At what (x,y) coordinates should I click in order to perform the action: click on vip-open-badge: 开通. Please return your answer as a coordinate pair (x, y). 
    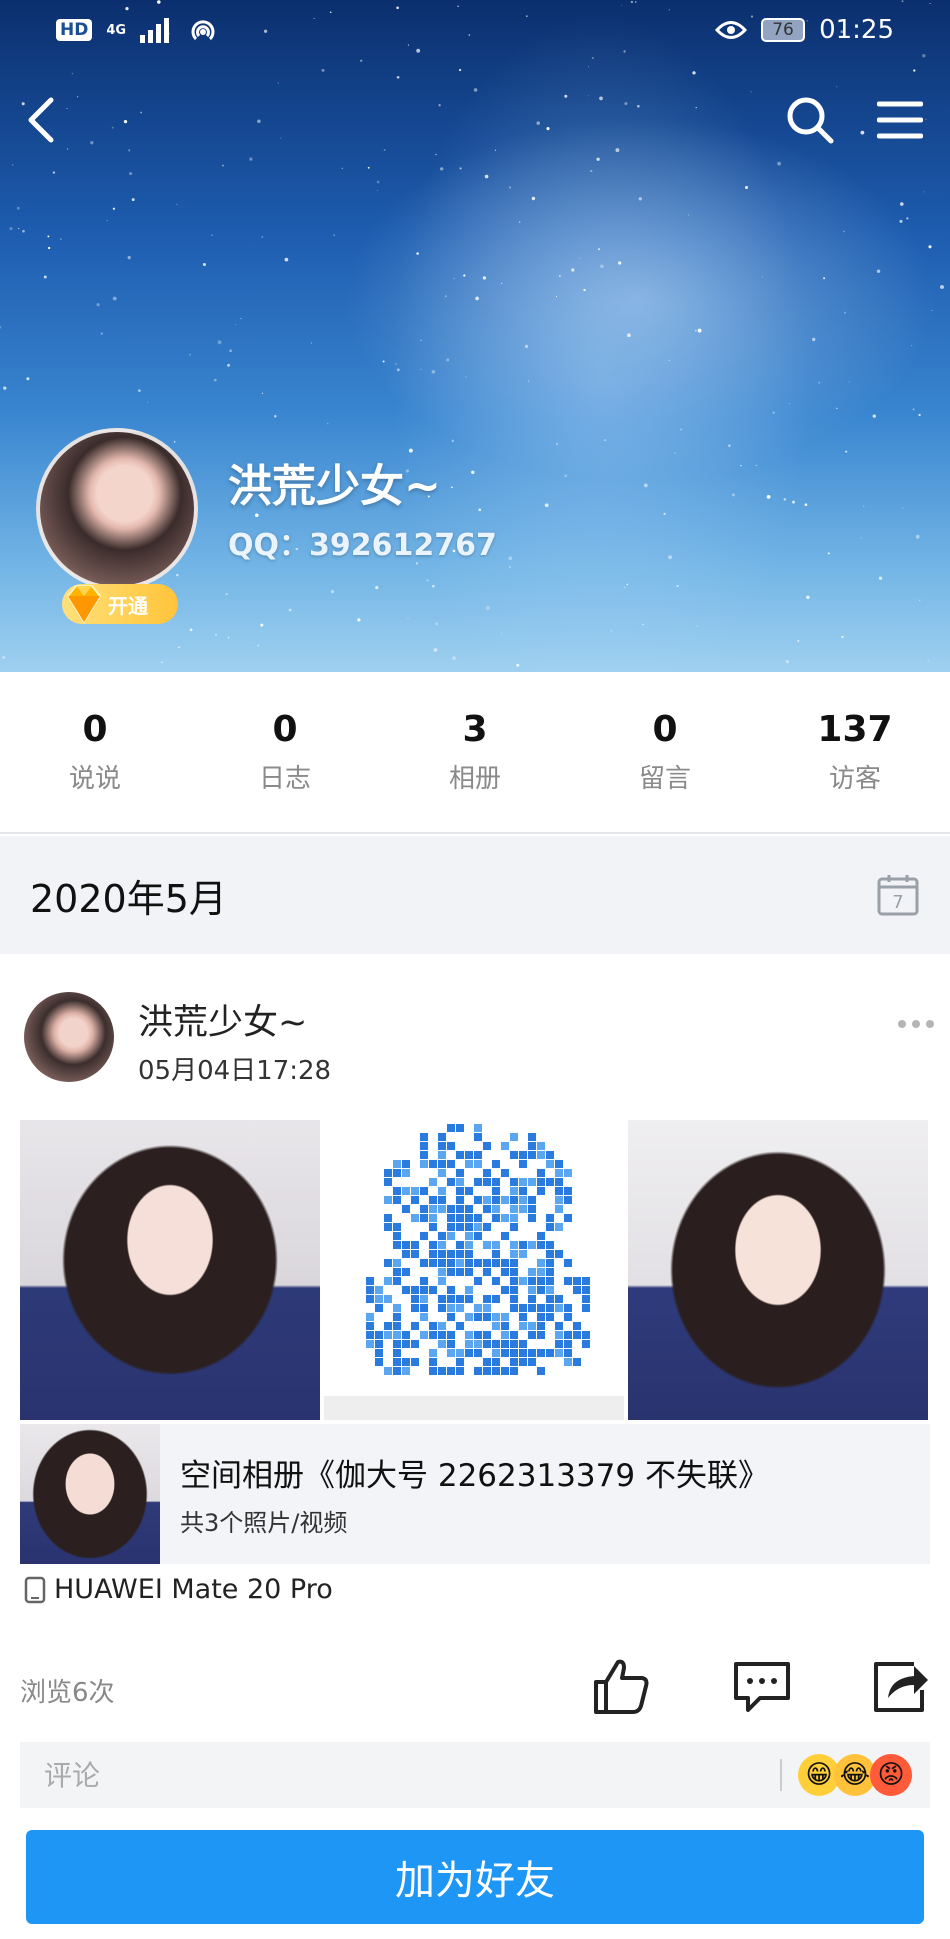
    Looking at the image, I should click on (120, 604).